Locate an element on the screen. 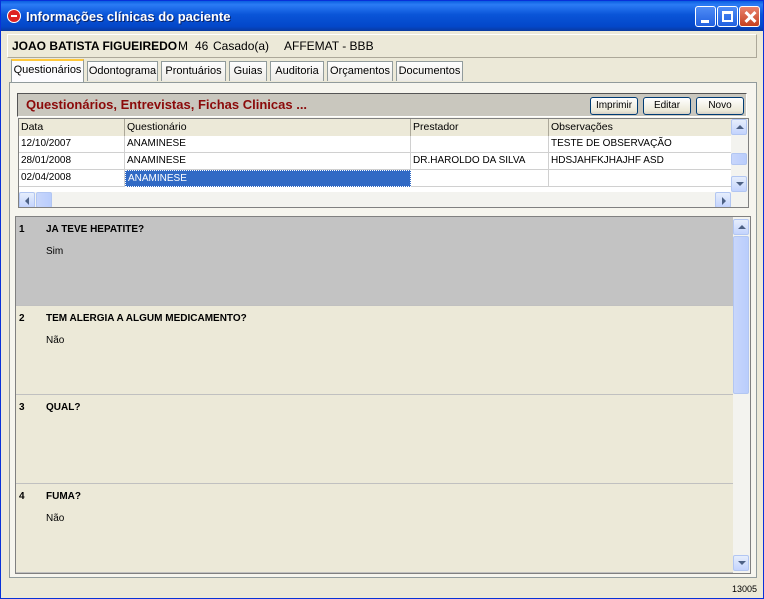 The image size is (764, 599). scroll-left-icon is located at coordinates (27, 199).